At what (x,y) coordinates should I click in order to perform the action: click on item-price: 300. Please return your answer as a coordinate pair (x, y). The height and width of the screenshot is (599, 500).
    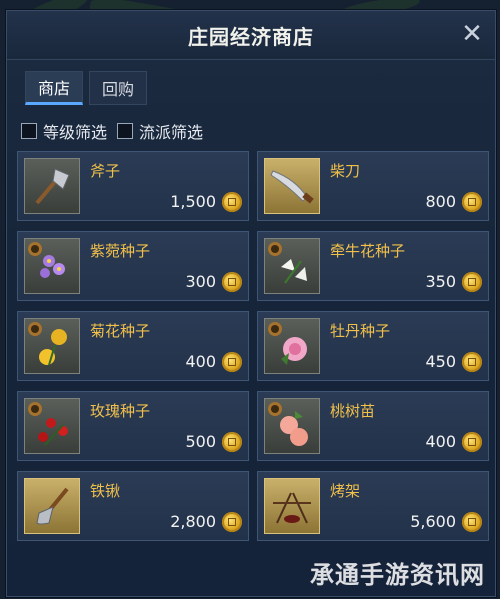
    Looking at the image, I should click on (200, 281).